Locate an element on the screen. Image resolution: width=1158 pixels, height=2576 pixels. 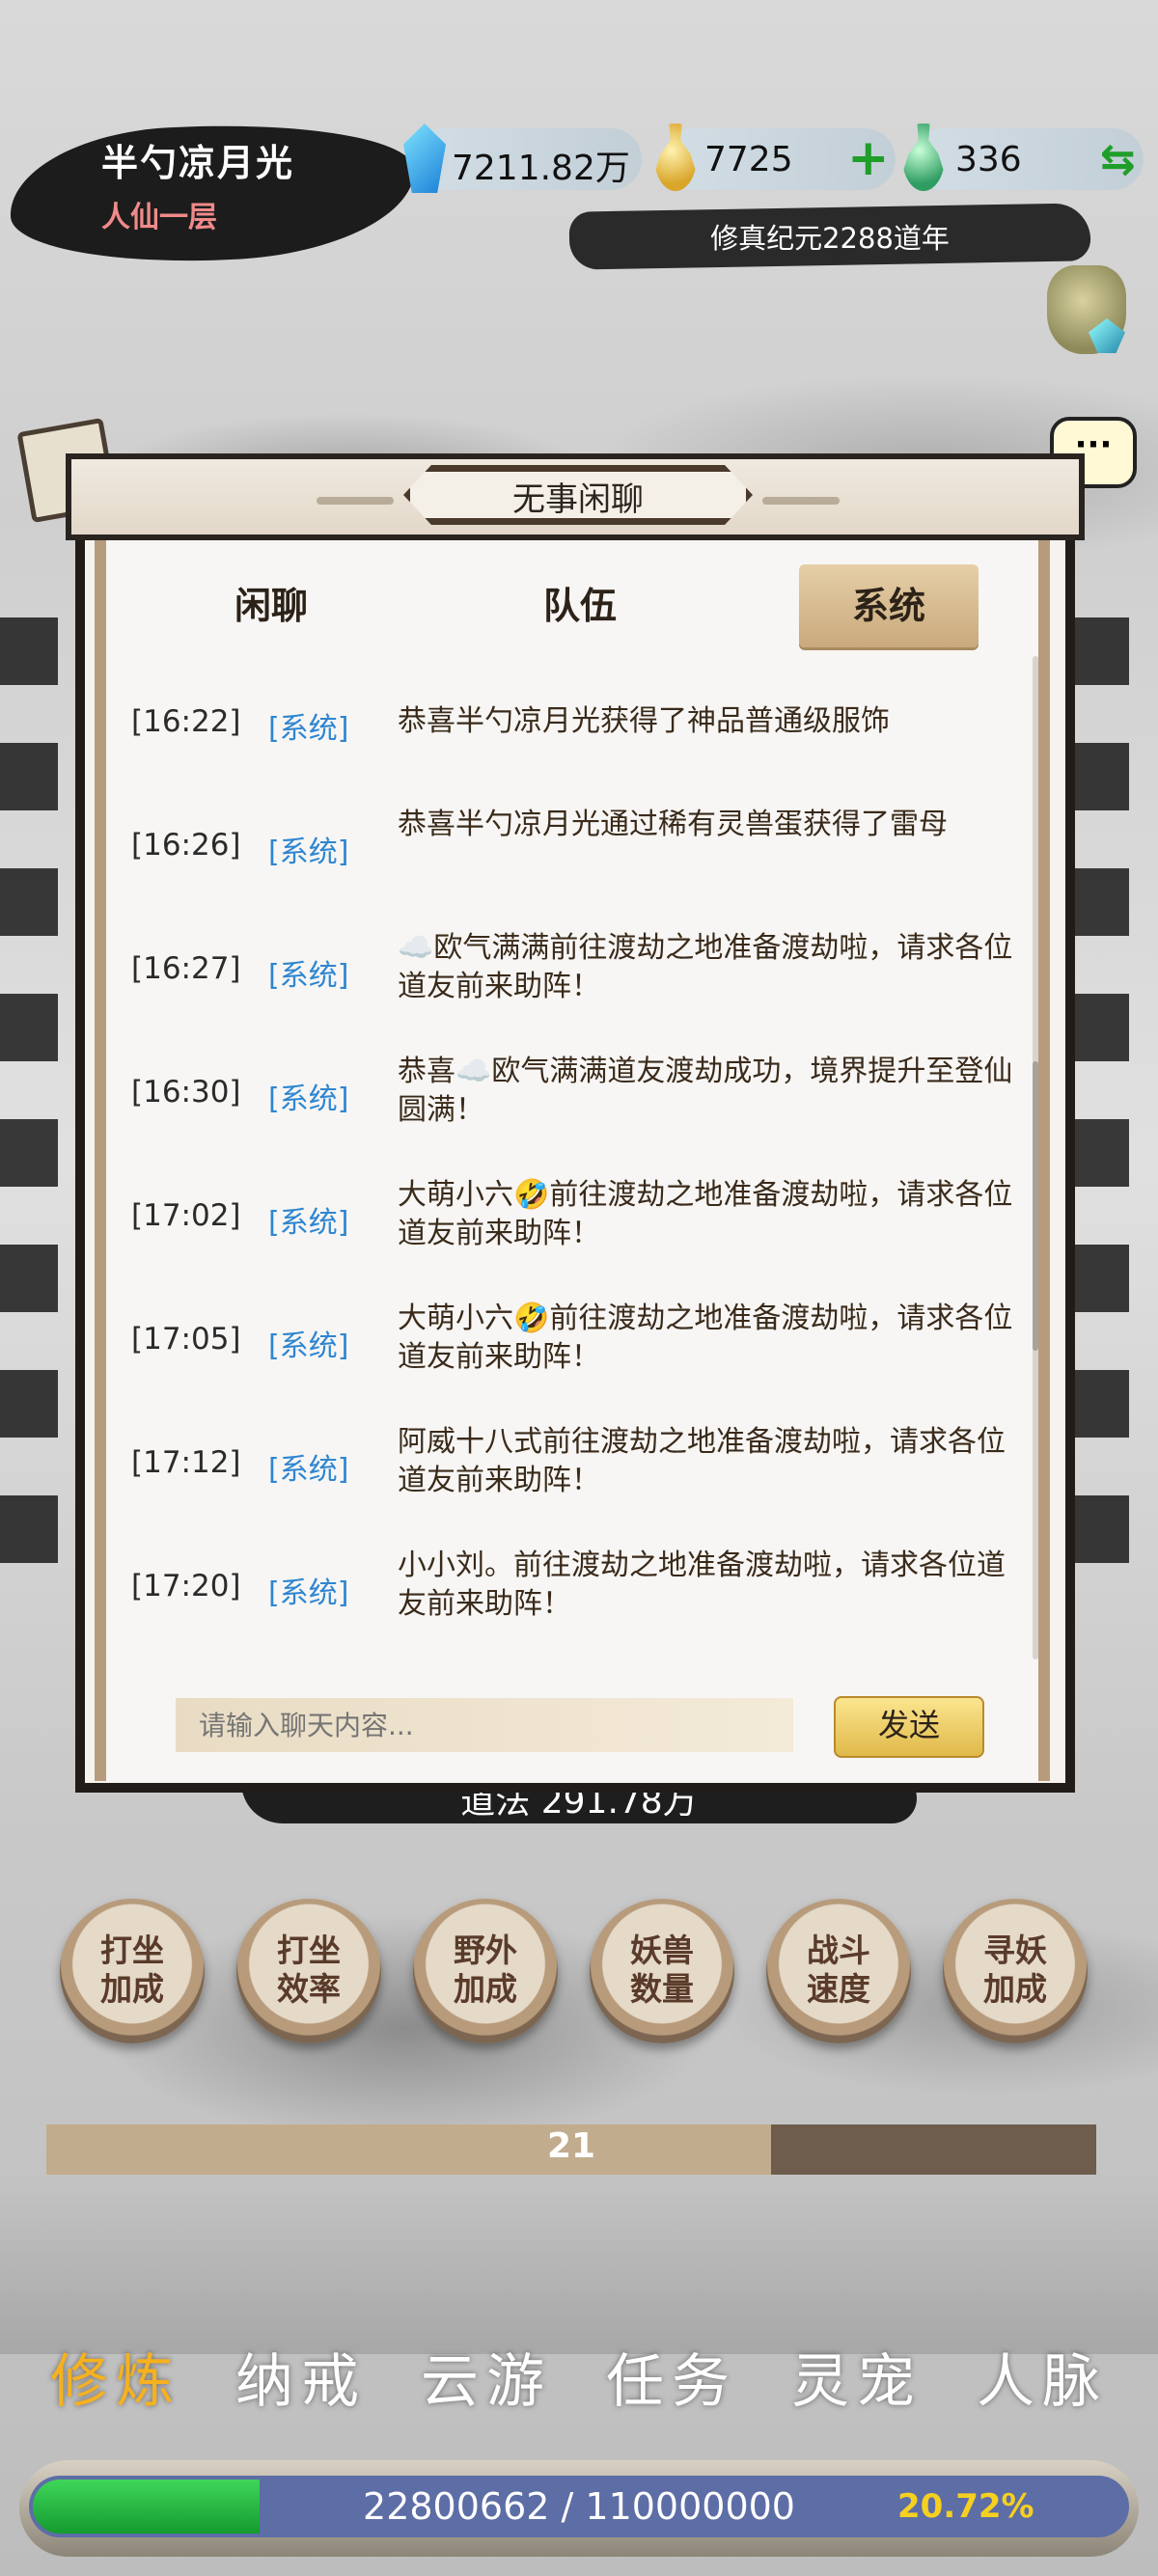
list-item: [16:30] [系统] 恭喜☁️欧气满满道友渡劫成功，境界提升至登仙圆满！ is located at coordinates (569, 1110).